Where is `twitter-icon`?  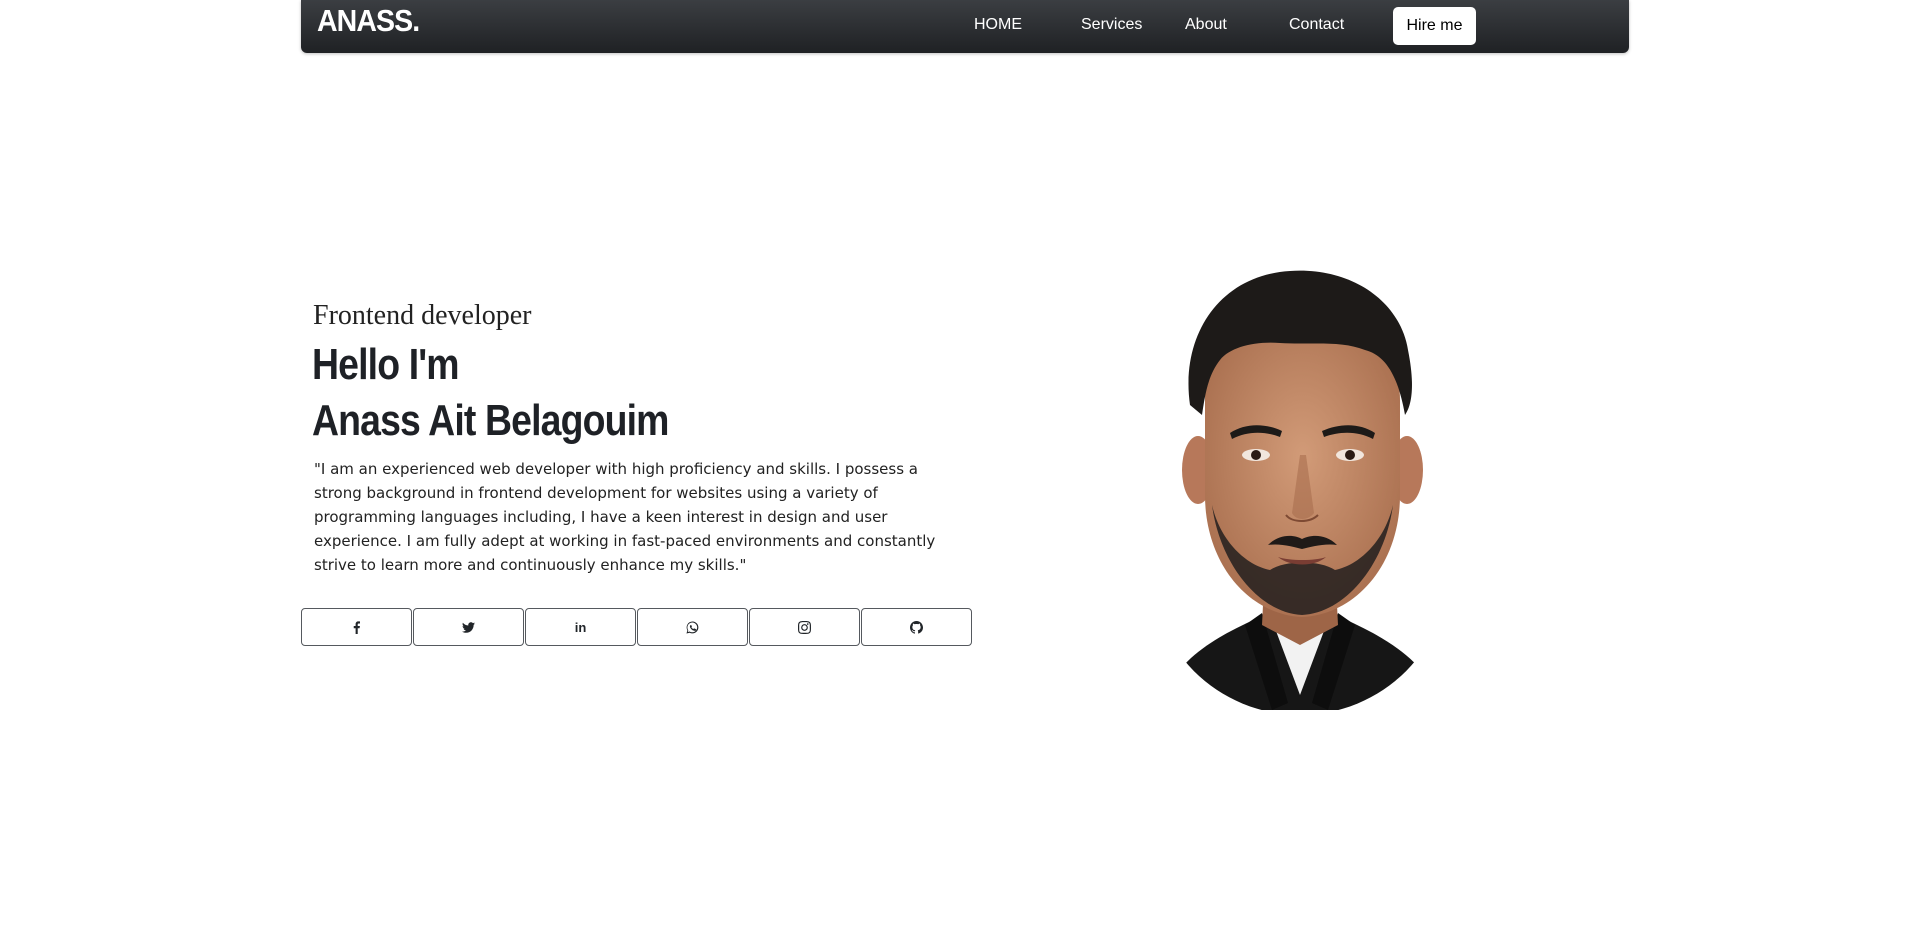 twitter-icon is located at coordinates (468, 627).